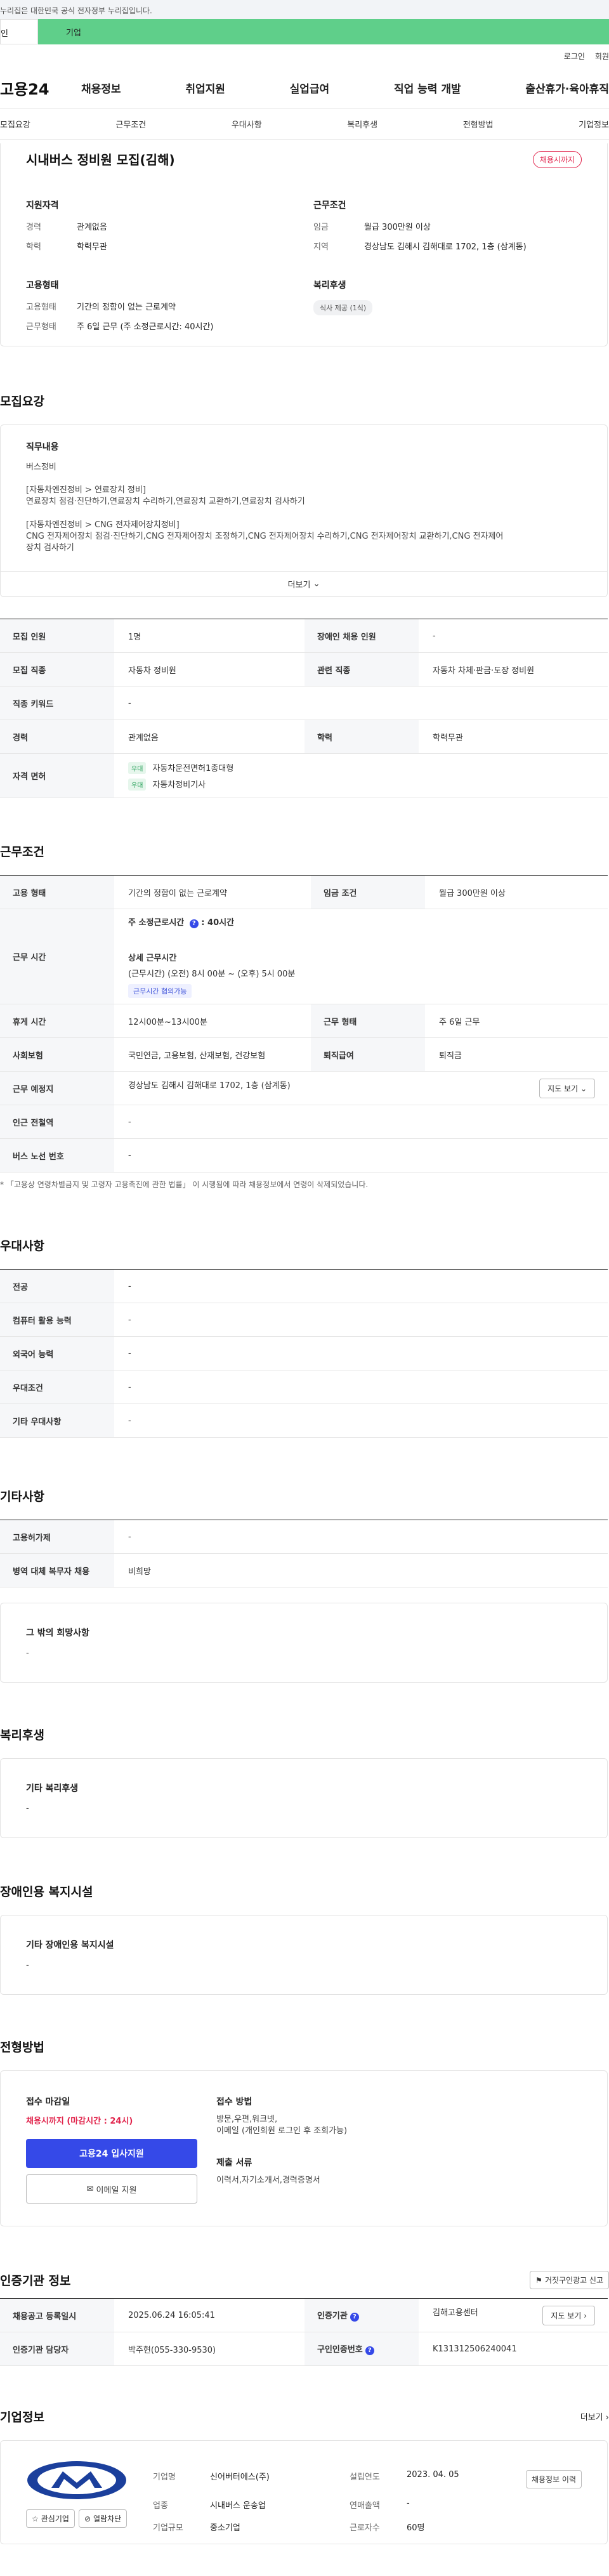 The width and height of the screenshot is (609, 2576). Describe the element at coordinates (57, 669) in the screenshot. I see `row-label: 모집 직종` at that location.